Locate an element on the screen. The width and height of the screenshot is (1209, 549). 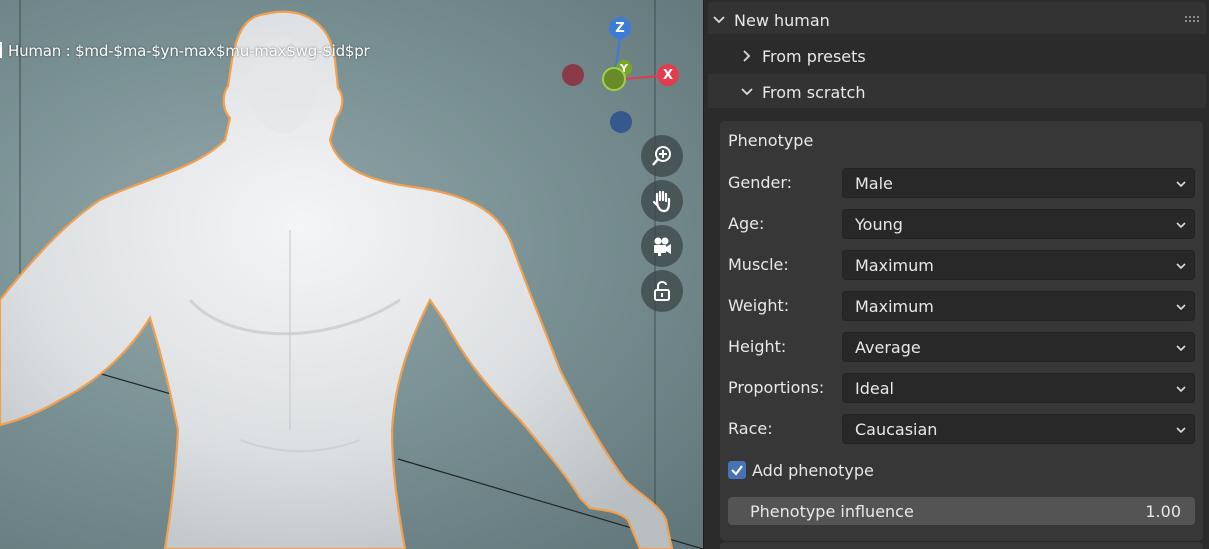
camera-view-button is located at coordinates (662, 246).